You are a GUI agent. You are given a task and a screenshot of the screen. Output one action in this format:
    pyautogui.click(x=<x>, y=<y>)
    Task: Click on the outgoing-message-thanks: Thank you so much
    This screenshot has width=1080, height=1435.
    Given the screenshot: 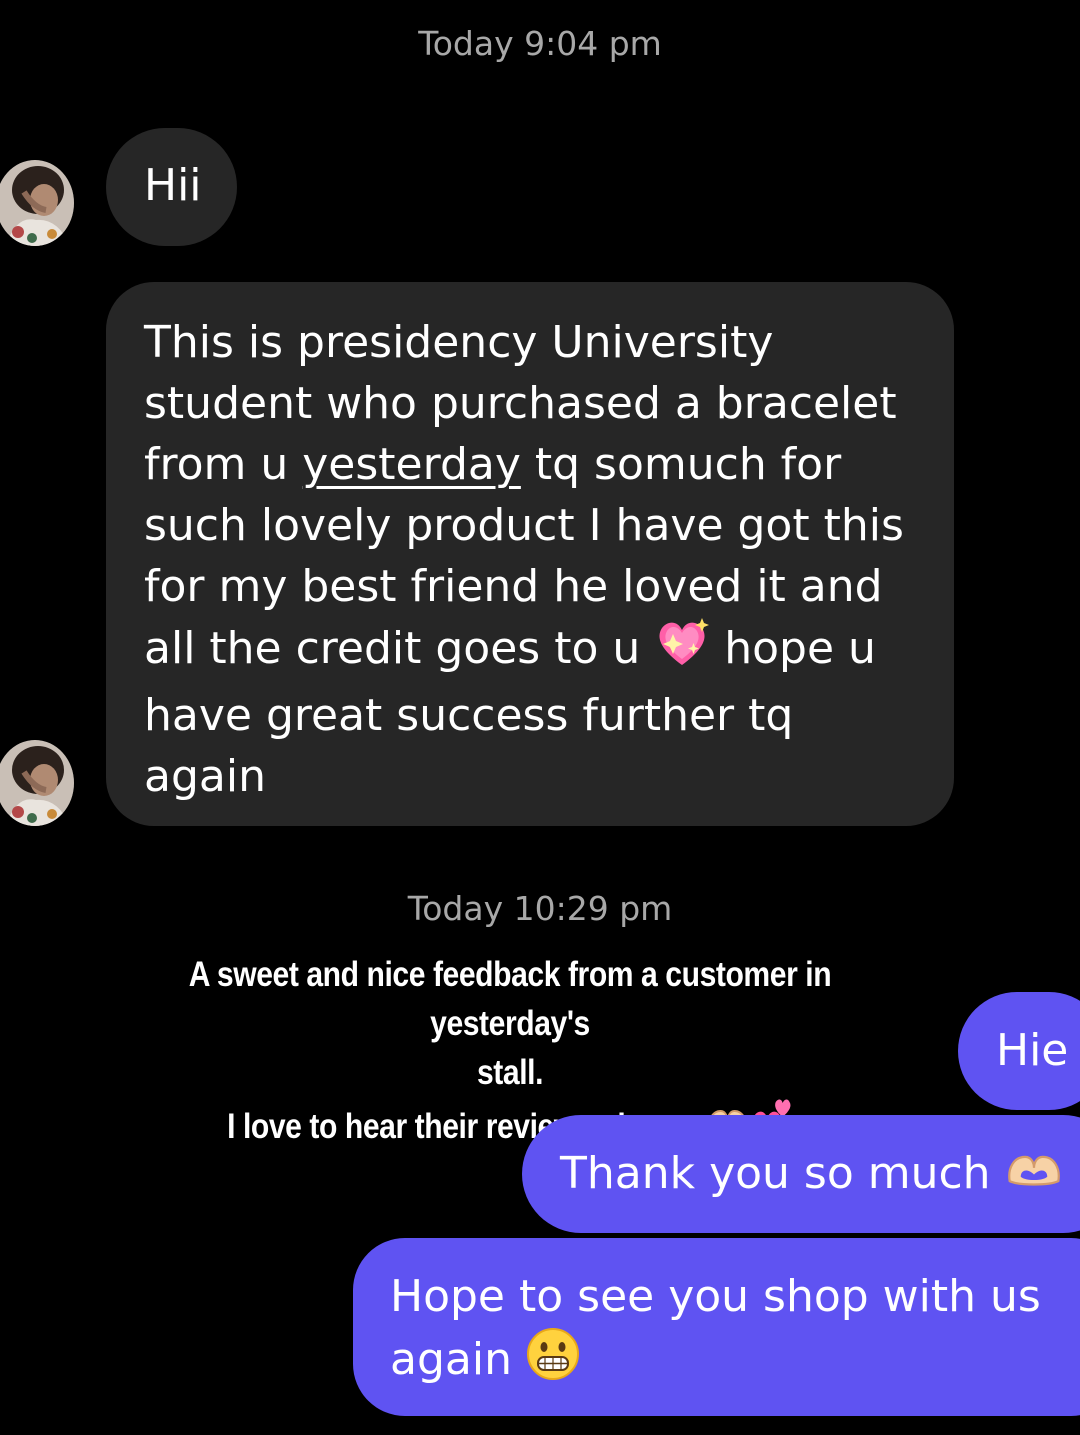 What is the action you would take?
    pyautogui.click(x=801, y=1174)
    